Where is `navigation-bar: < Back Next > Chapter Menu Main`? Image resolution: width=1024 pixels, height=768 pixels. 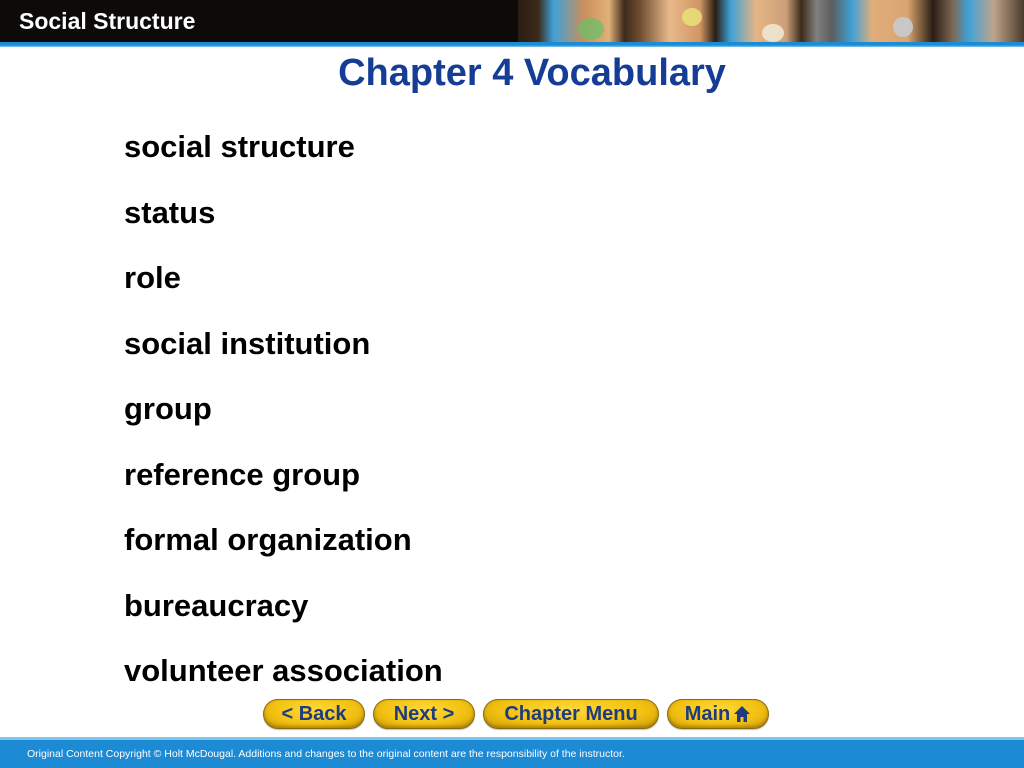 navigation-bar: < Back Next > Chapter Menu Main is located at coordinates (520, 715).